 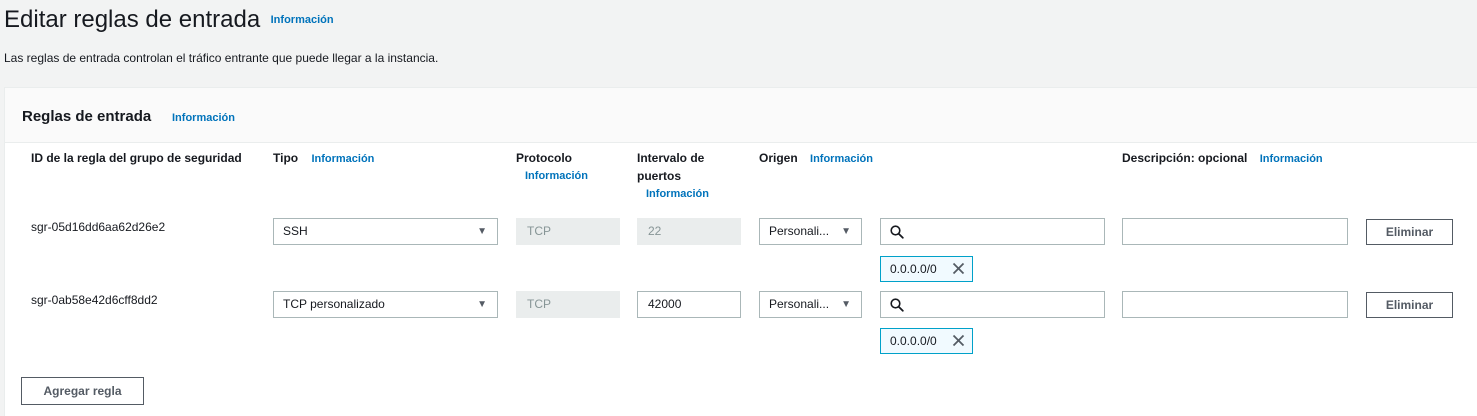 I want to click on port-range-info-link: Información, so click(x=677, y=194).